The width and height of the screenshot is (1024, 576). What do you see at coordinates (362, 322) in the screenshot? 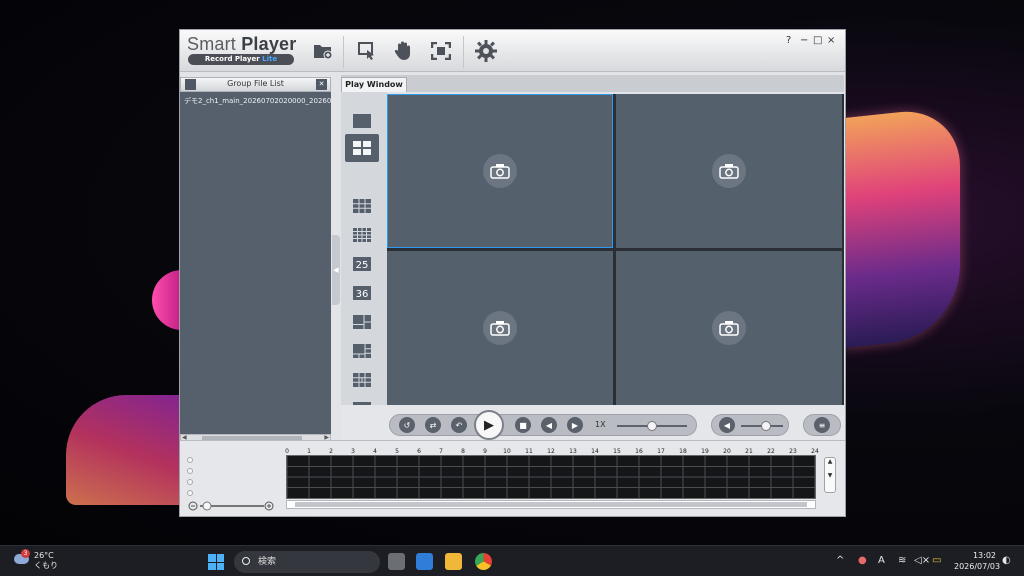
I see `layout-custom-1-icon` at bounding box center [362, 322].